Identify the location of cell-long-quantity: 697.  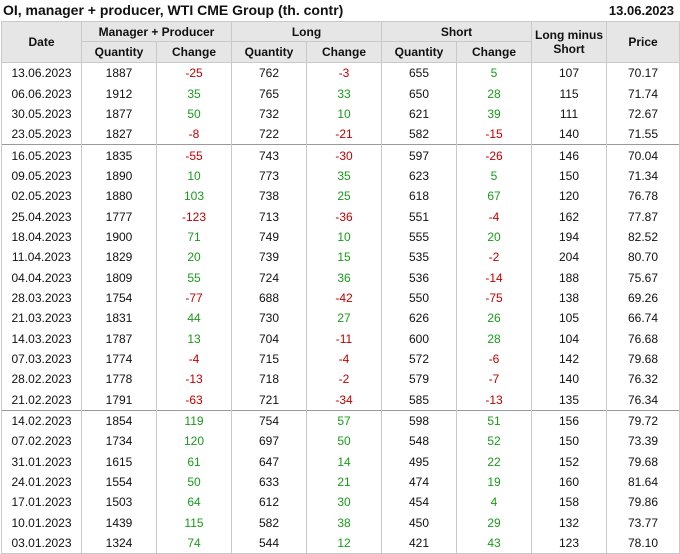
(269, 441).